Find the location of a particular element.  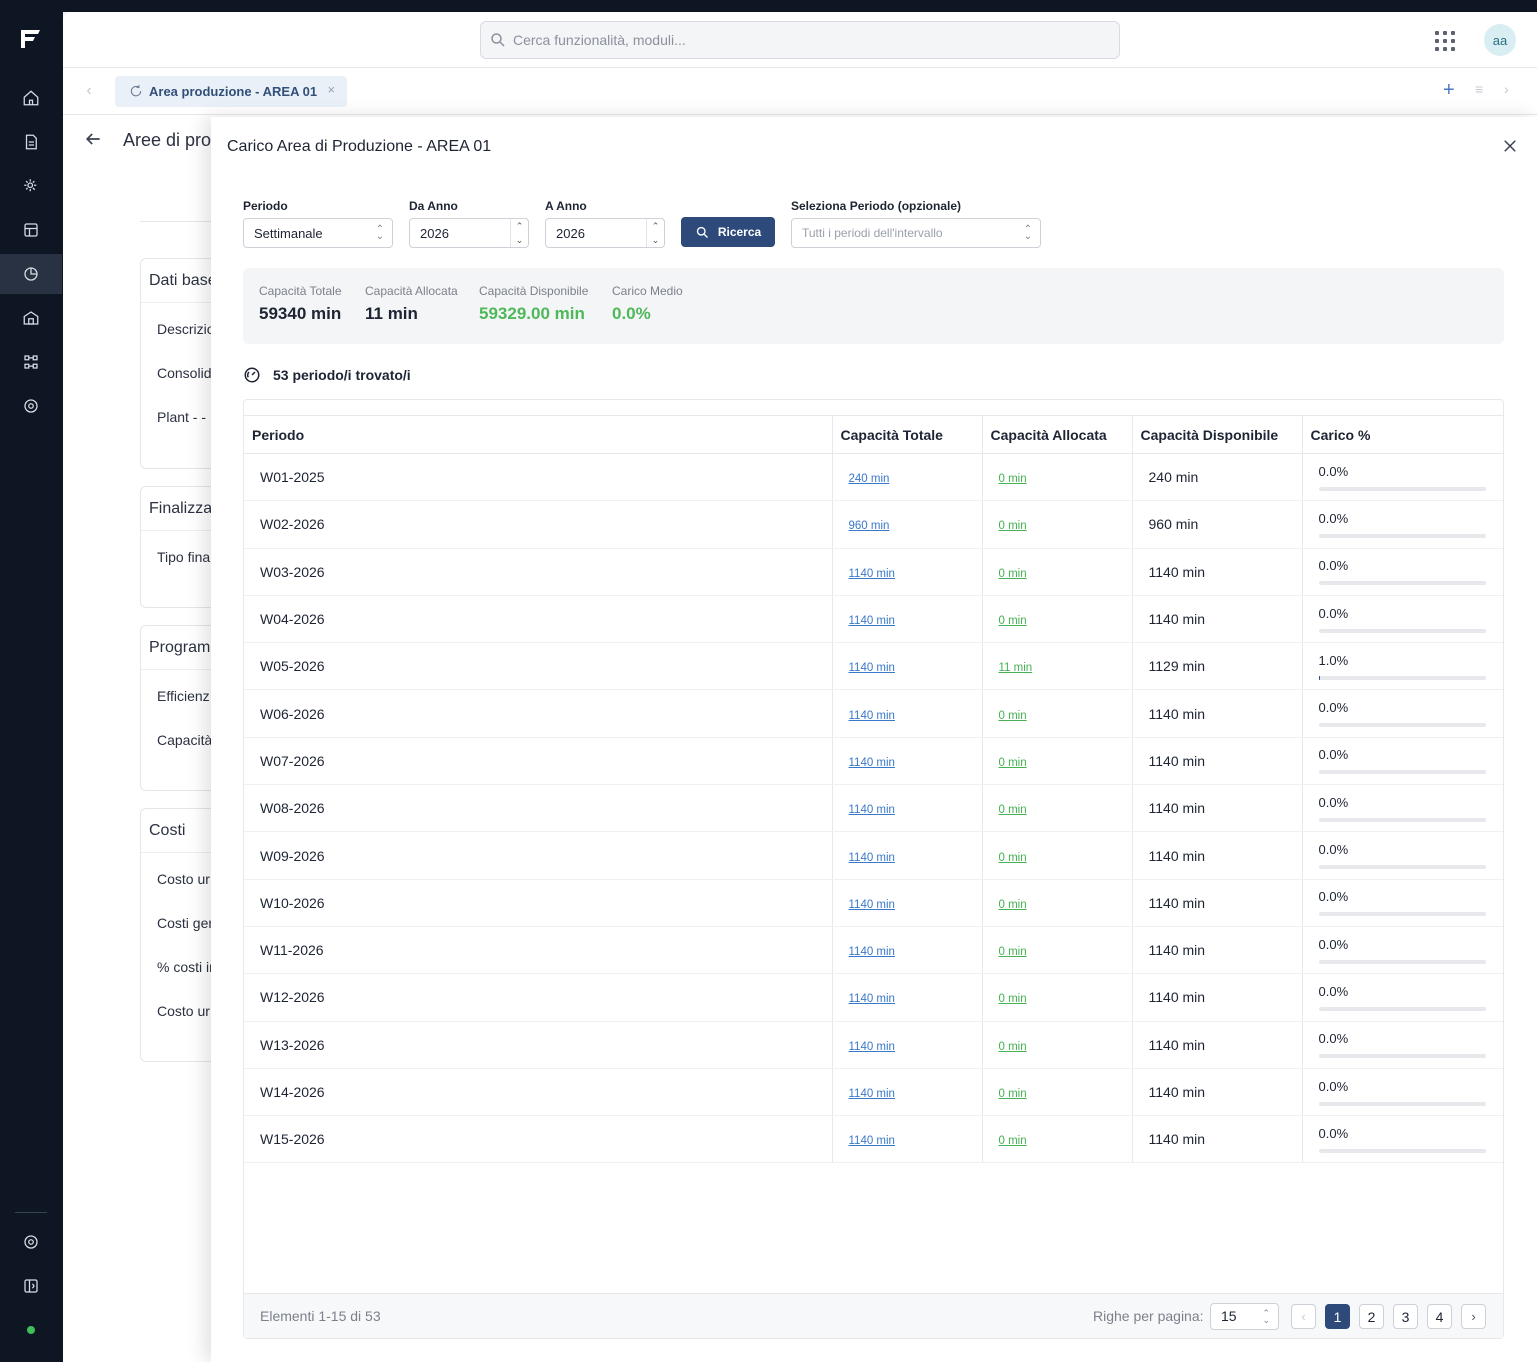

search-icon is located at coordinates (702, 232).